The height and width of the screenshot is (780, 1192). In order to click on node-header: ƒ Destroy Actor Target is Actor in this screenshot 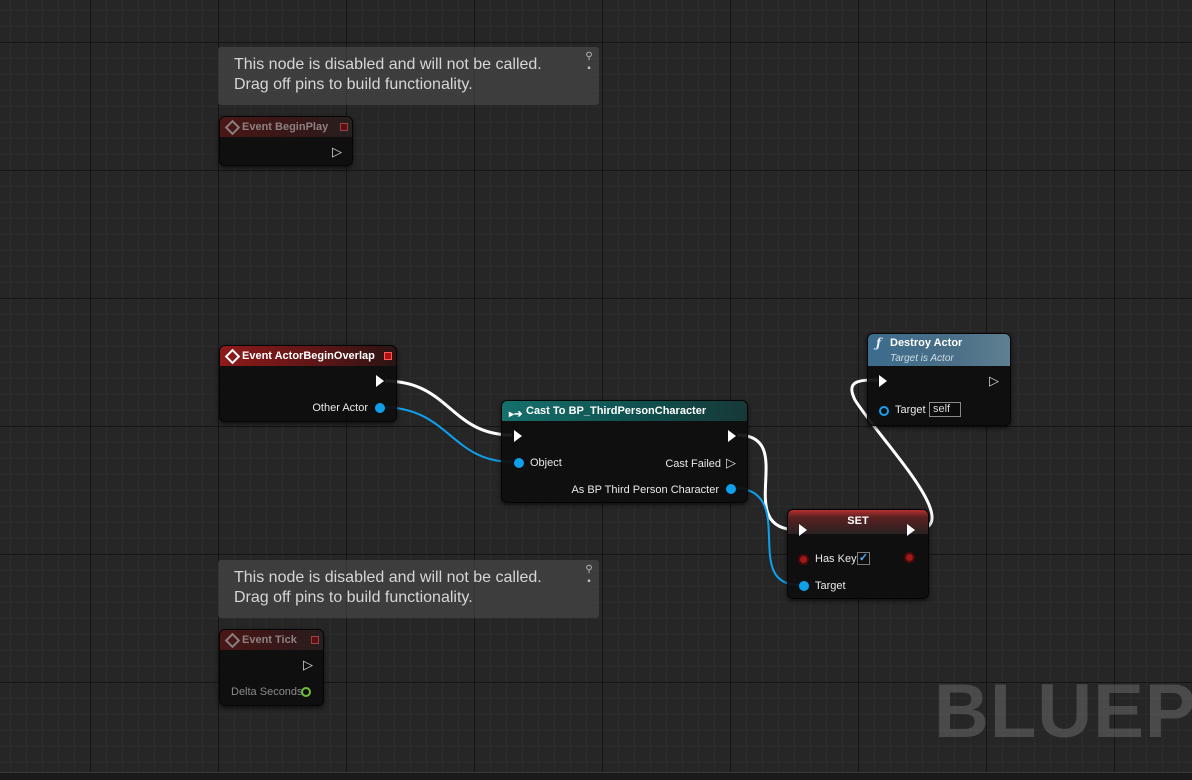, I will do `click(939, 350)`.